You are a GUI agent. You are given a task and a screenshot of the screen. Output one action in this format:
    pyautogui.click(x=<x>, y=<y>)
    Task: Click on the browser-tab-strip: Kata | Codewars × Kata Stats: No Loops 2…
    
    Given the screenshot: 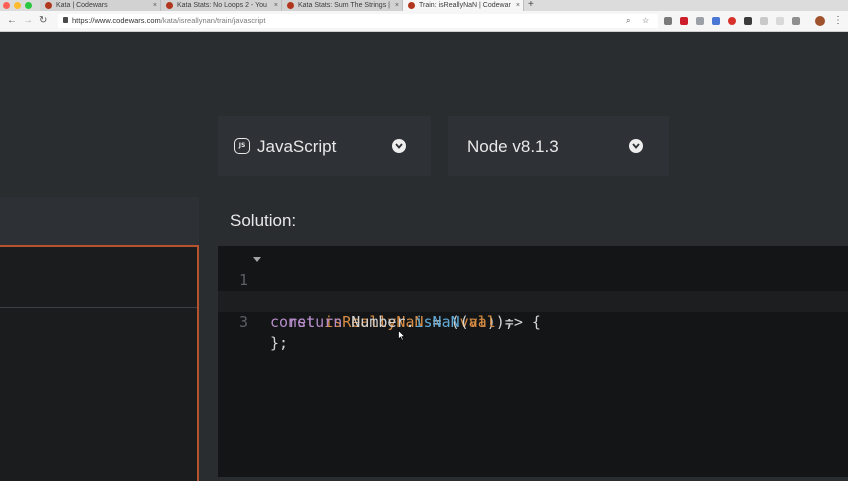 What is the action you would take?
    pyautogui.click(x=424, y=5)
    